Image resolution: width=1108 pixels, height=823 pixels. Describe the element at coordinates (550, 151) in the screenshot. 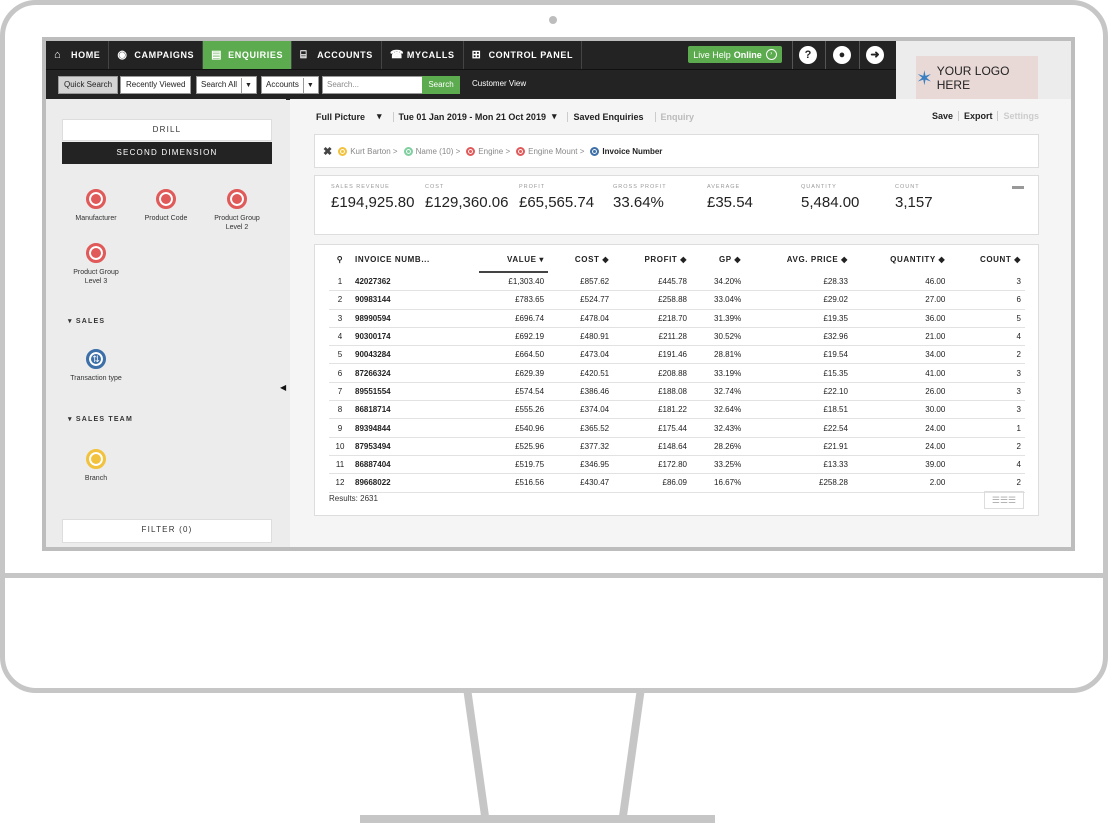

I see `breadcrumb-item: Engine Mount >` at that location.